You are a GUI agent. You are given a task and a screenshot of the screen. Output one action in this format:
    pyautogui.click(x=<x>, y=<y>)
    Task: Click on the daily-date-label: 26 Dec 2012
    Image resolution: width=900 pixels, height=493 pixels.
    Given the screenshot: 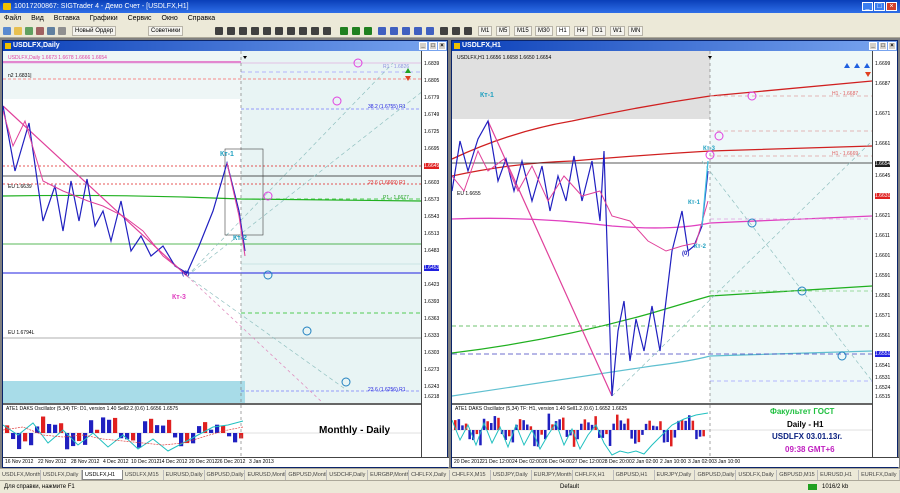 What is the action you would take?
    pyautogui.click(x=231, y=462)
    